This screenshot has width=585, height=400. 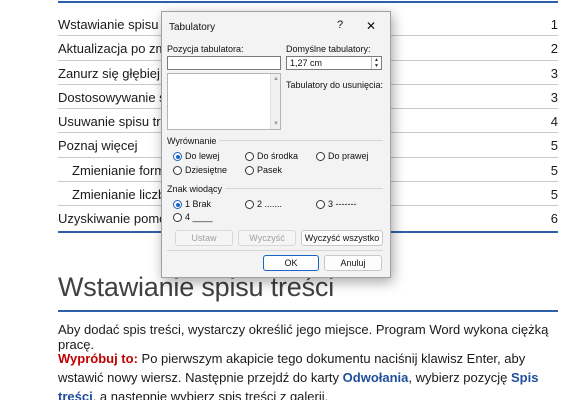 I want to click on list-scrollbar: ▲ ▼, so click(x=275, y=101).